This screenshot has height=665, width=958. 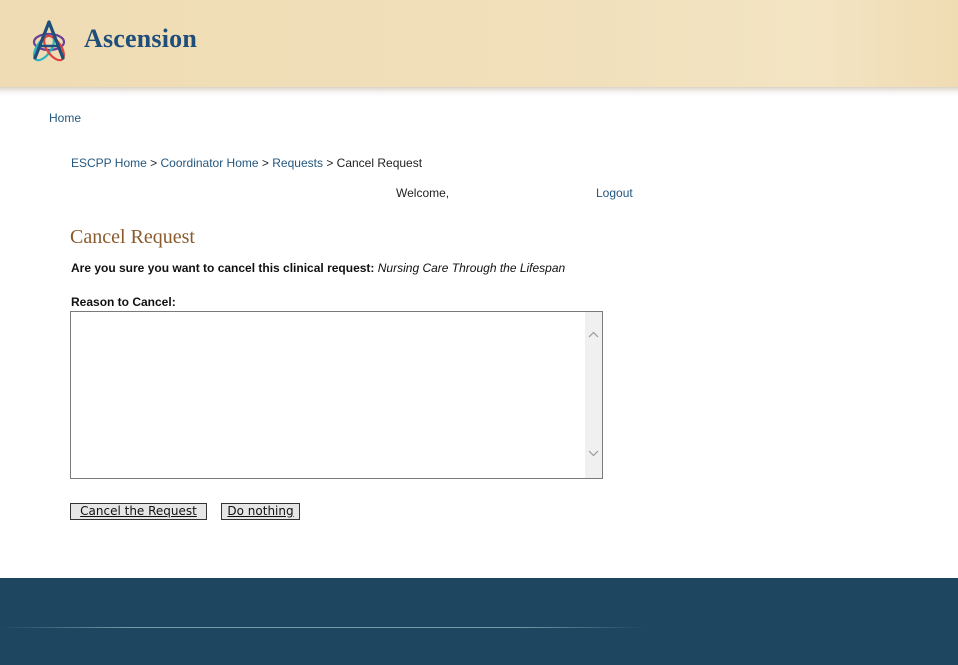 What do you see at coordinates (479, 621) in the screenshot?
I see `footer` at bounding box center [479, 621].